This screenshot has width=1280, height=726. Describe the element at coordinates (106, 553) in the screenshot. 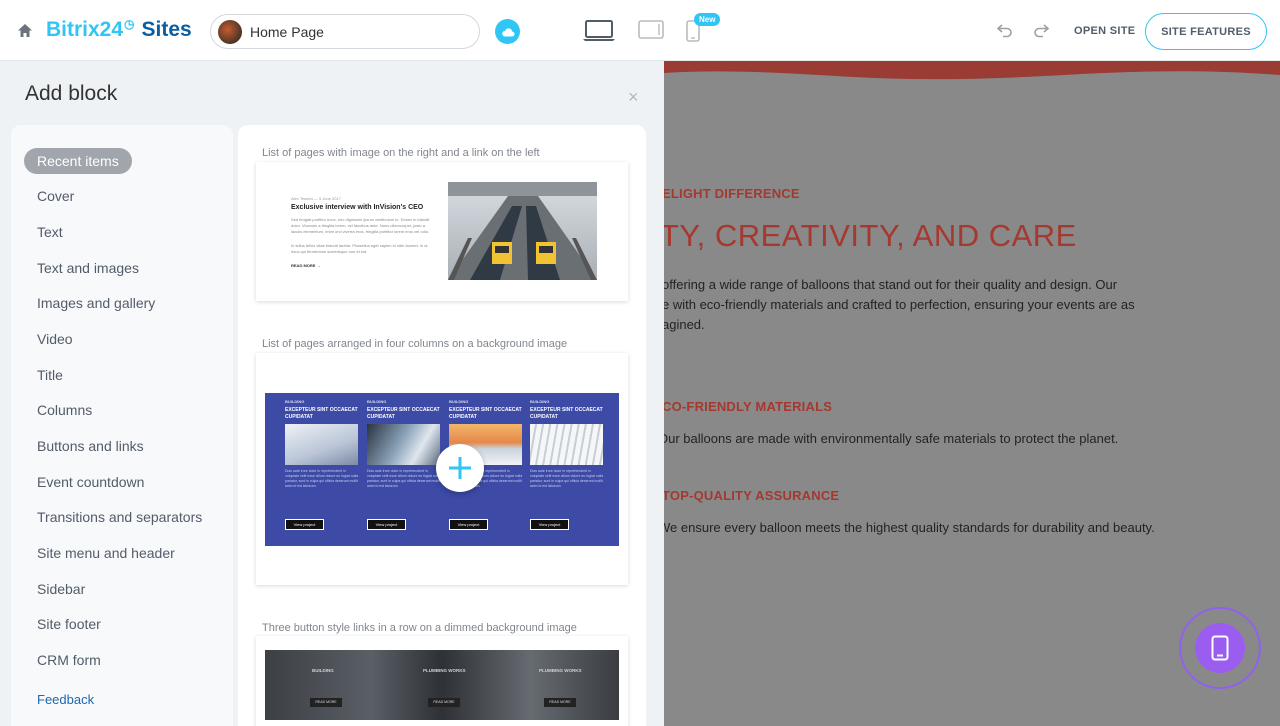

I see `category-site-menu-and-header: Site menu and header` at that location.